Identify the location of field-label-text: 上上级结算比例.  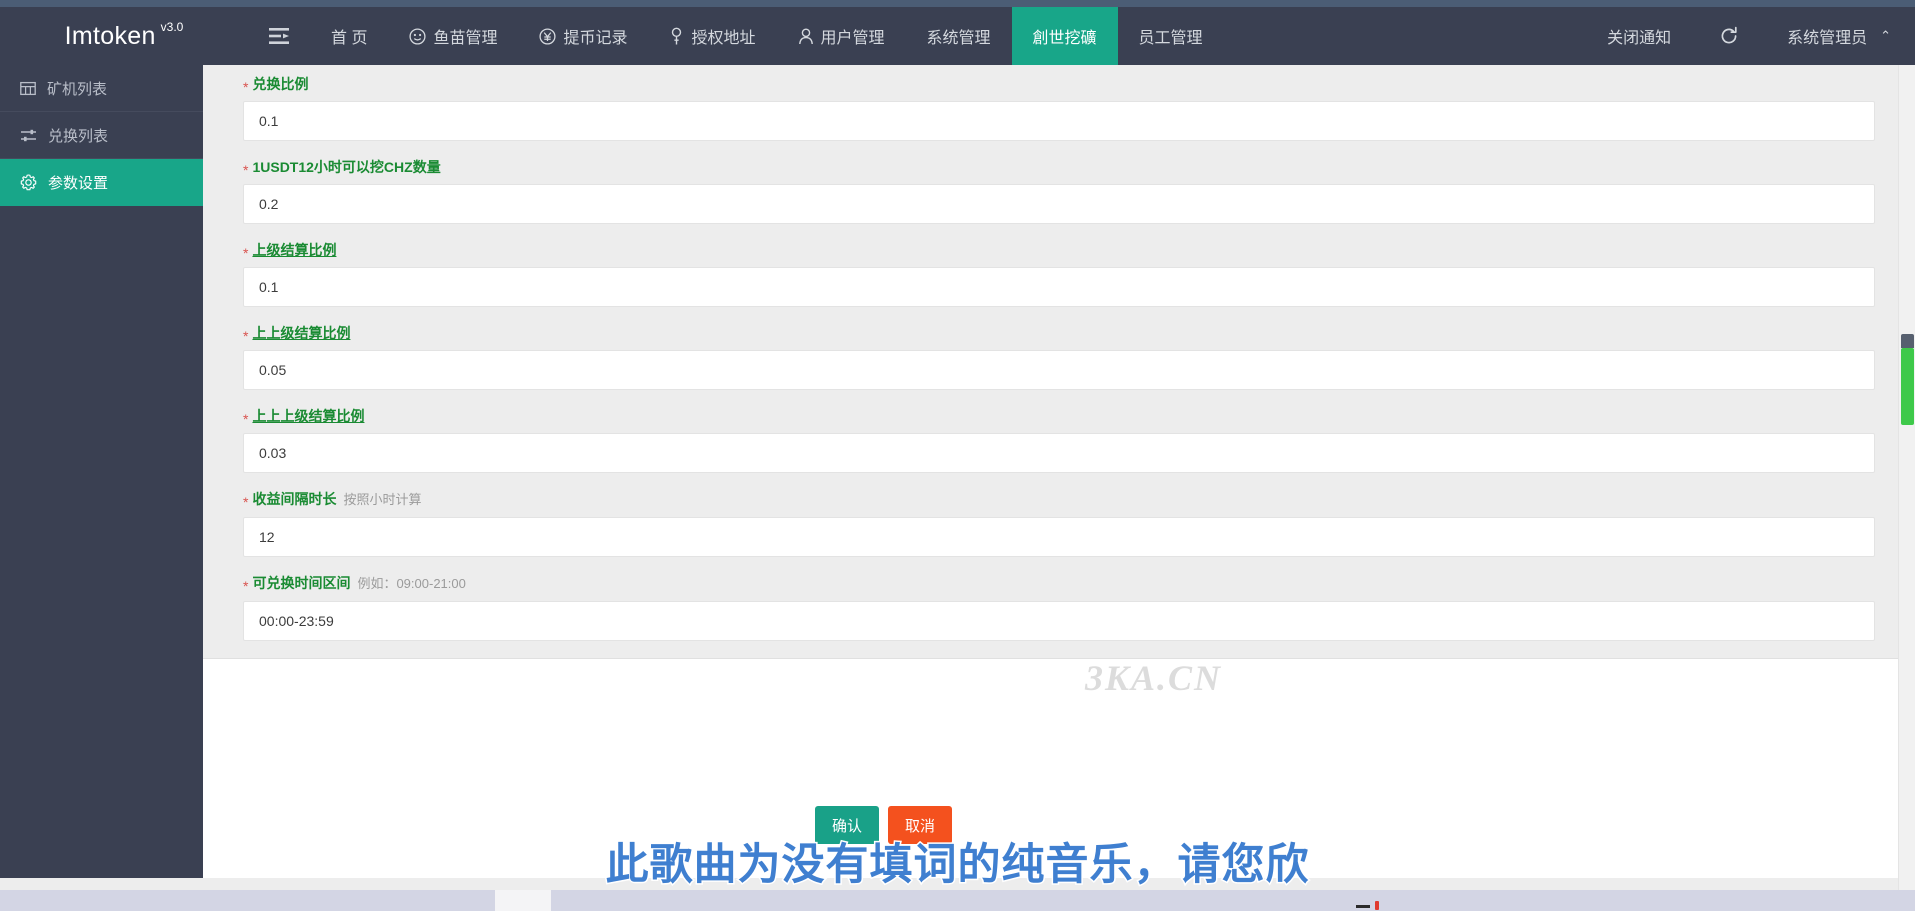
(301, 333).